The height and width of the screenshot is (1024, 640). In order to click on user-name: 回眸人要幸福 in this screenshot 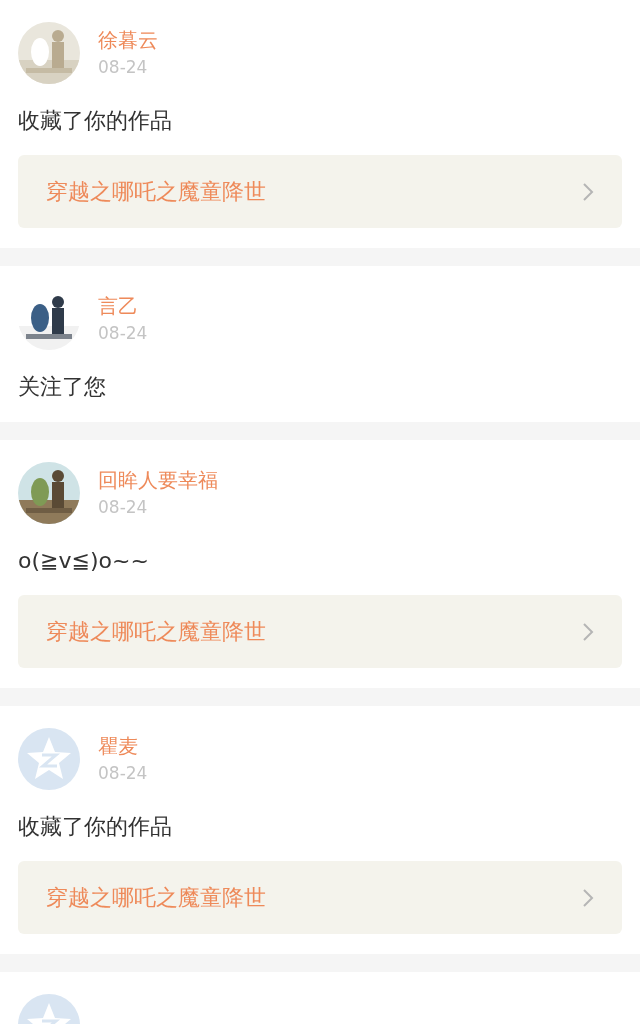, I will do `click(158, 480)`.